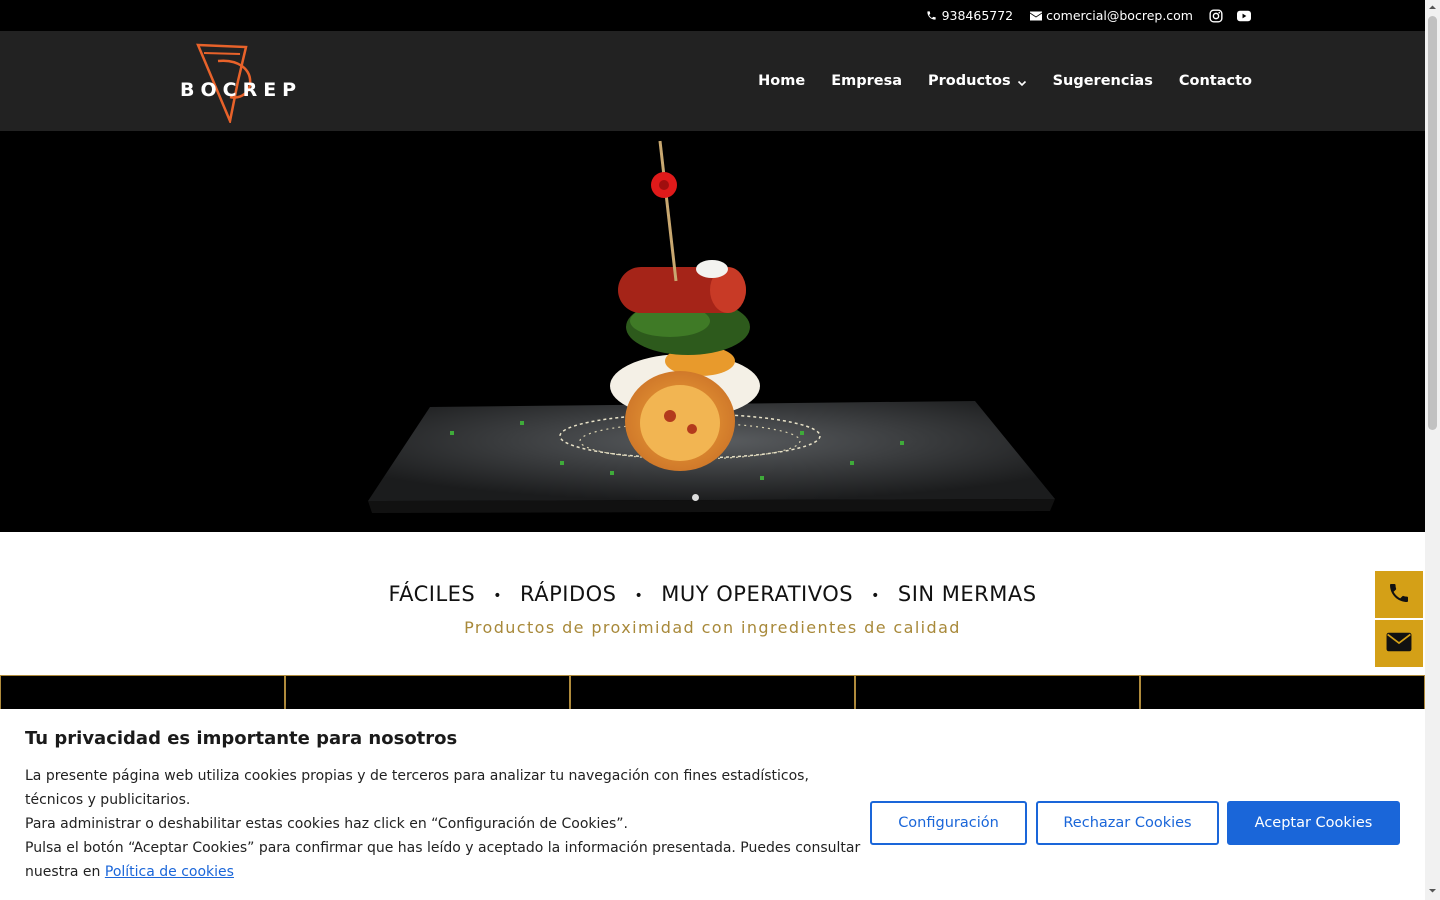 This screenshot has height=900, width=1440. I want to click on bocrep-logo: BOCREP, so click(237, 82).